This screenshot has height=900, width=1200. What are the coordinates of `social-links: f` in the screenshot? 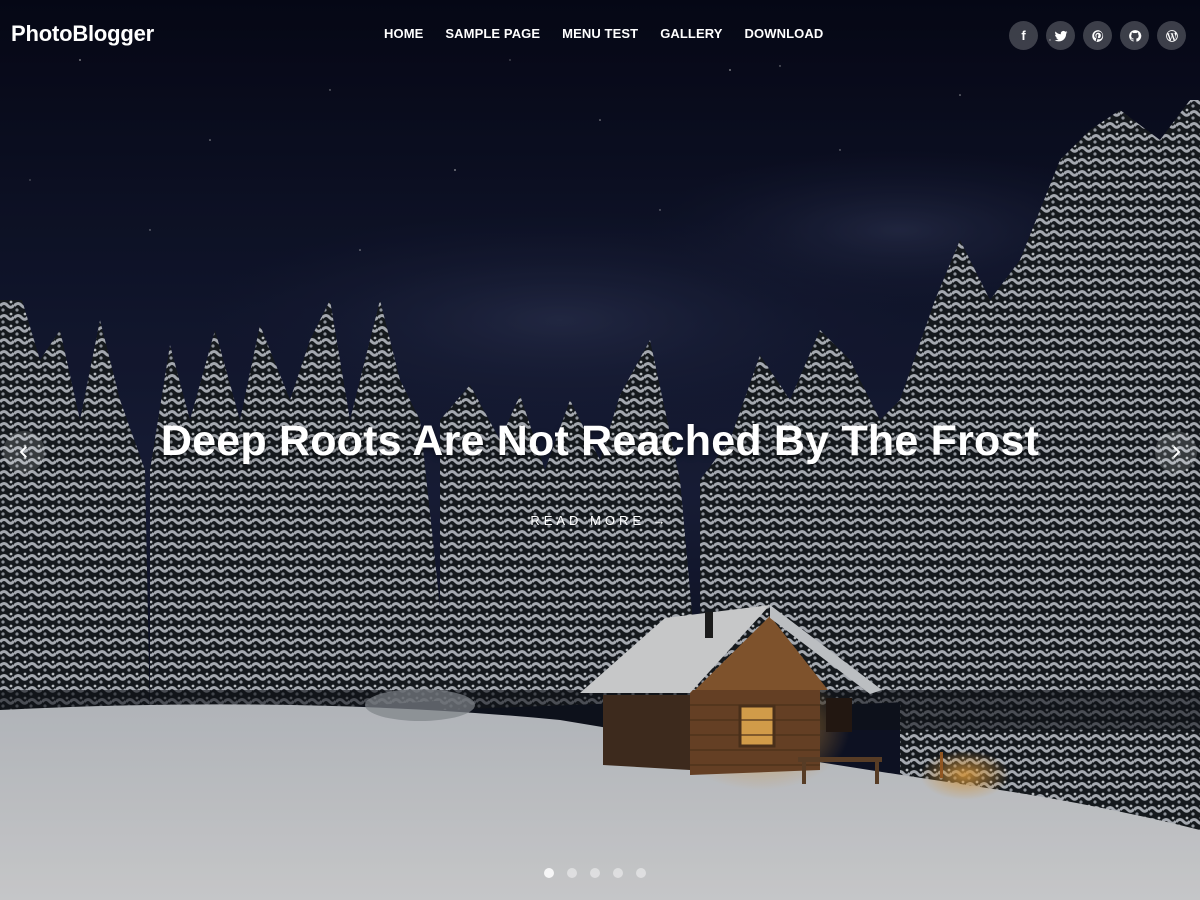 It's located at (1097, 35).